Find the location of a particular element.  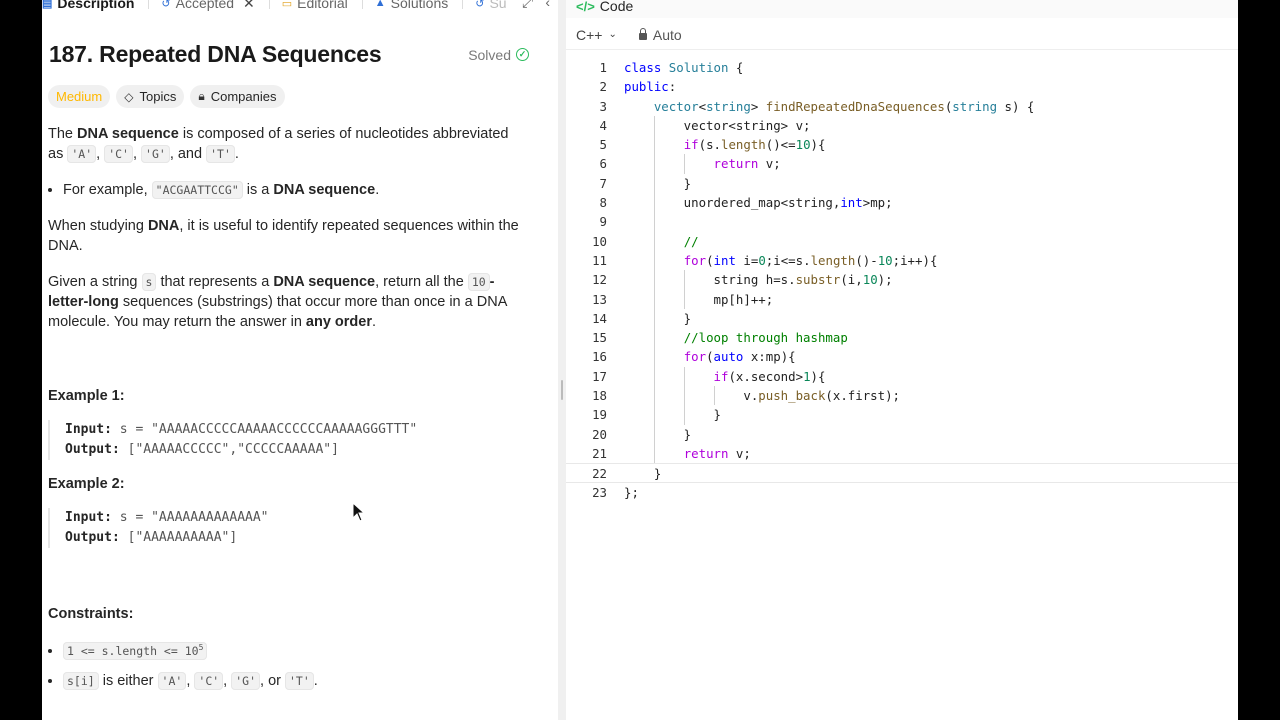

constraints-title: Constraints: is located at coordinates (91, 614).